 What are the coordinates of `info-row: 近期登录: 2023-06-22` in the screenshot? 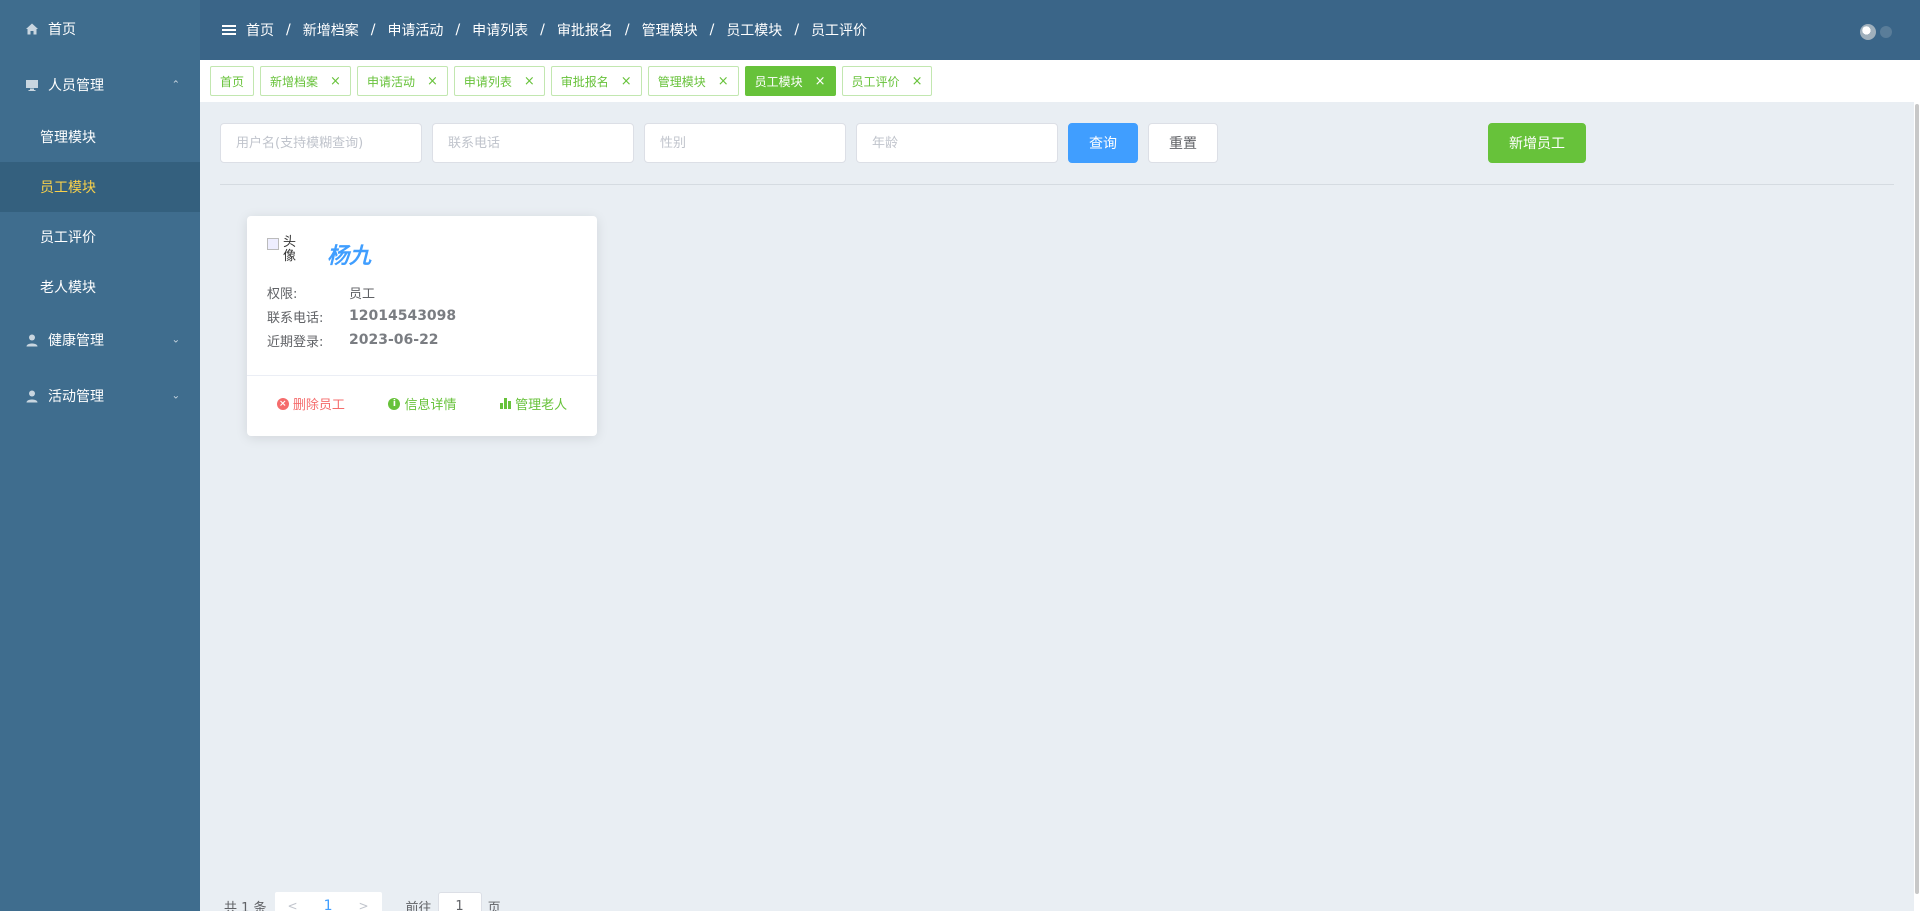 It's located at (432, 340).